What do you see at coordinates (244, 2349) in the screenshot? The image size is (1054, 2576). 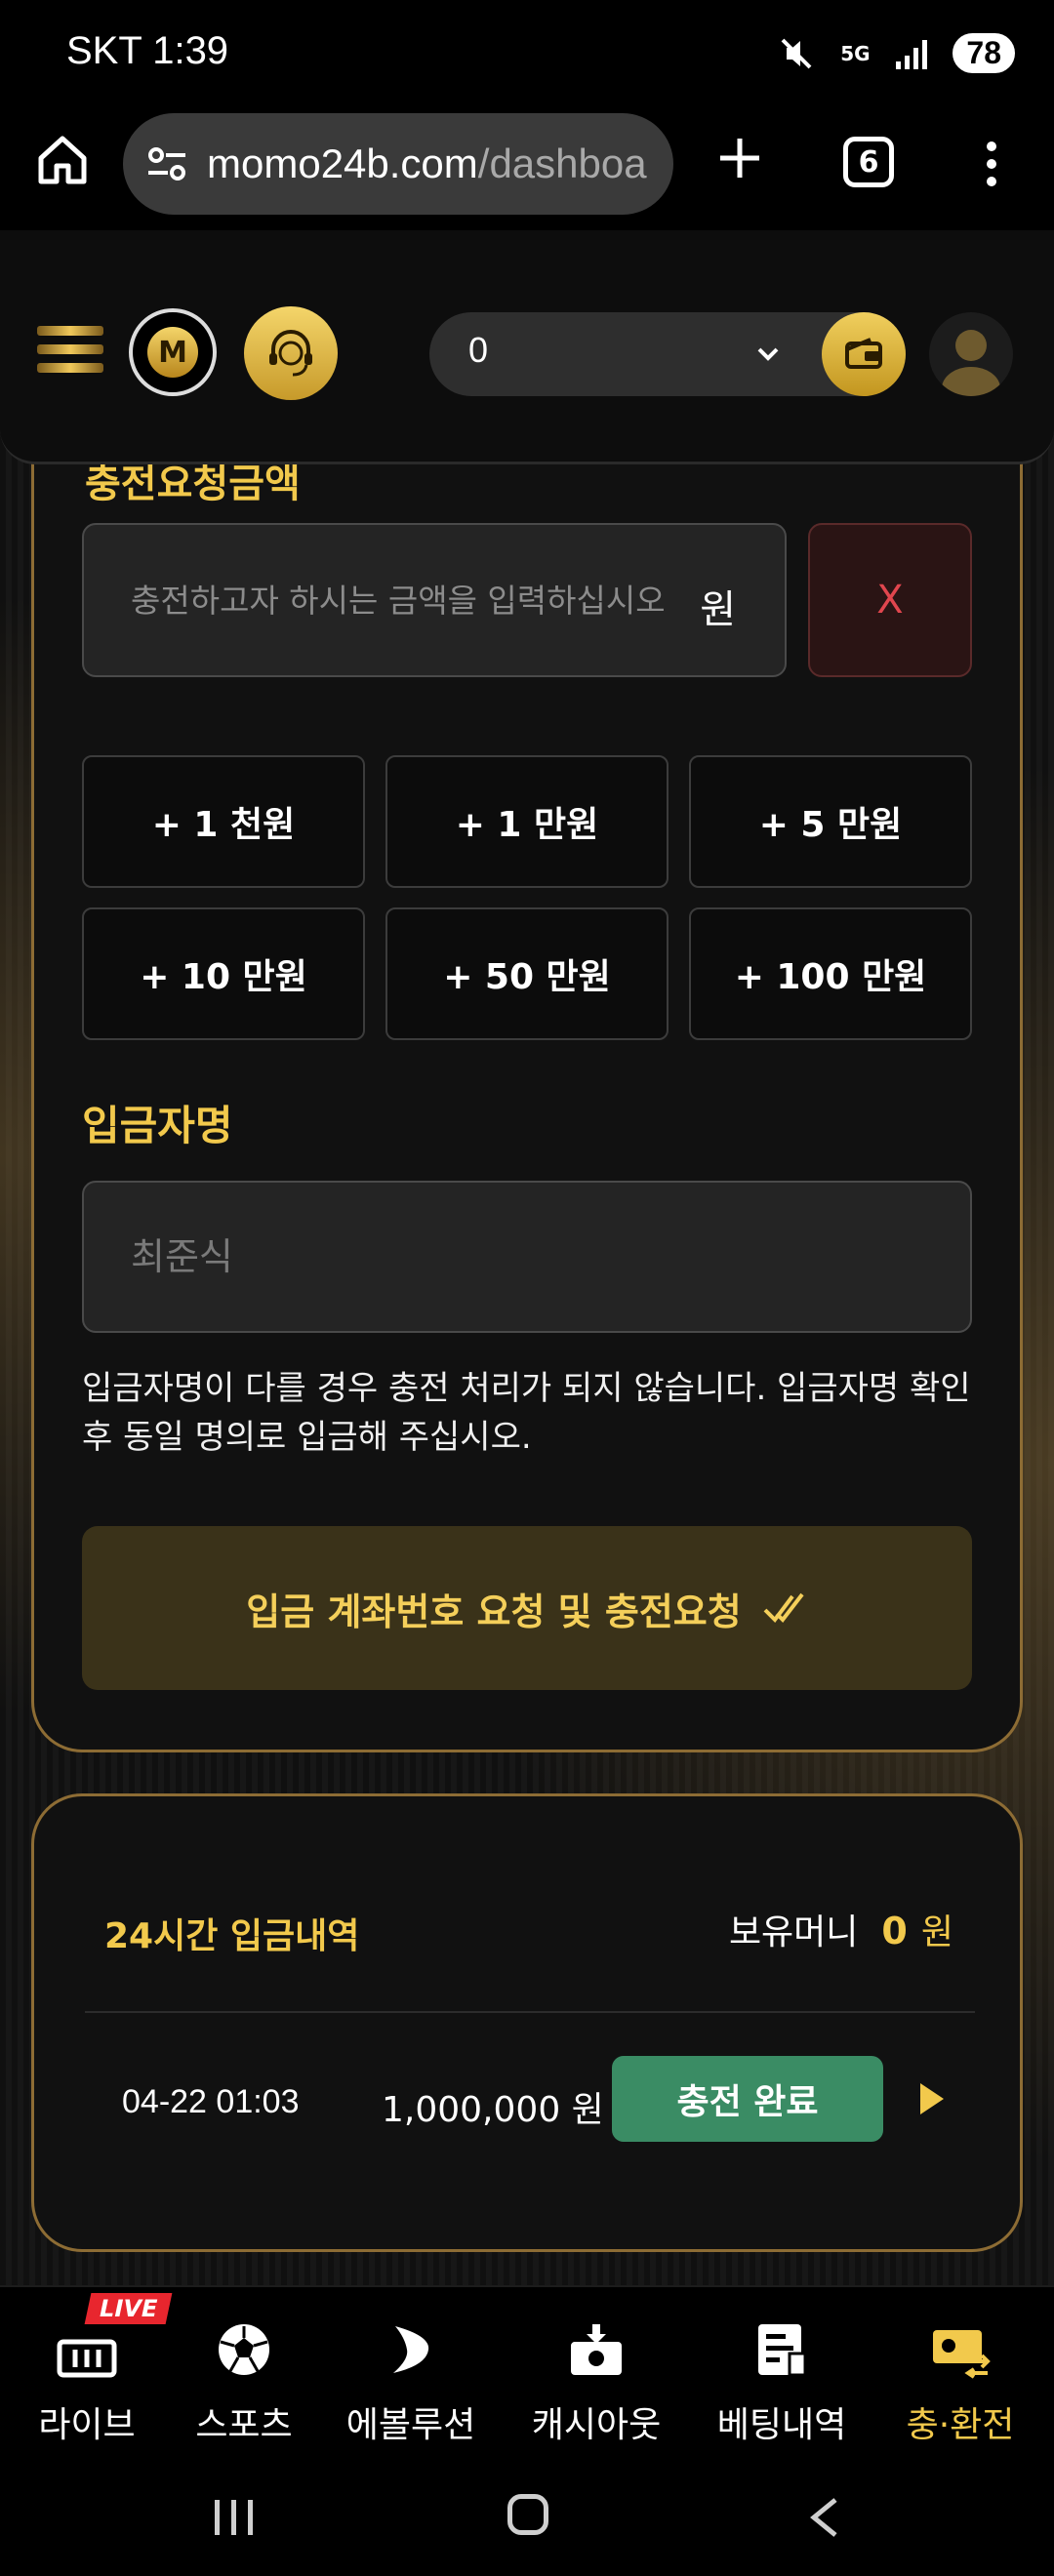 I see `soccer-ball-icon` at bounding box center [244, 2349].